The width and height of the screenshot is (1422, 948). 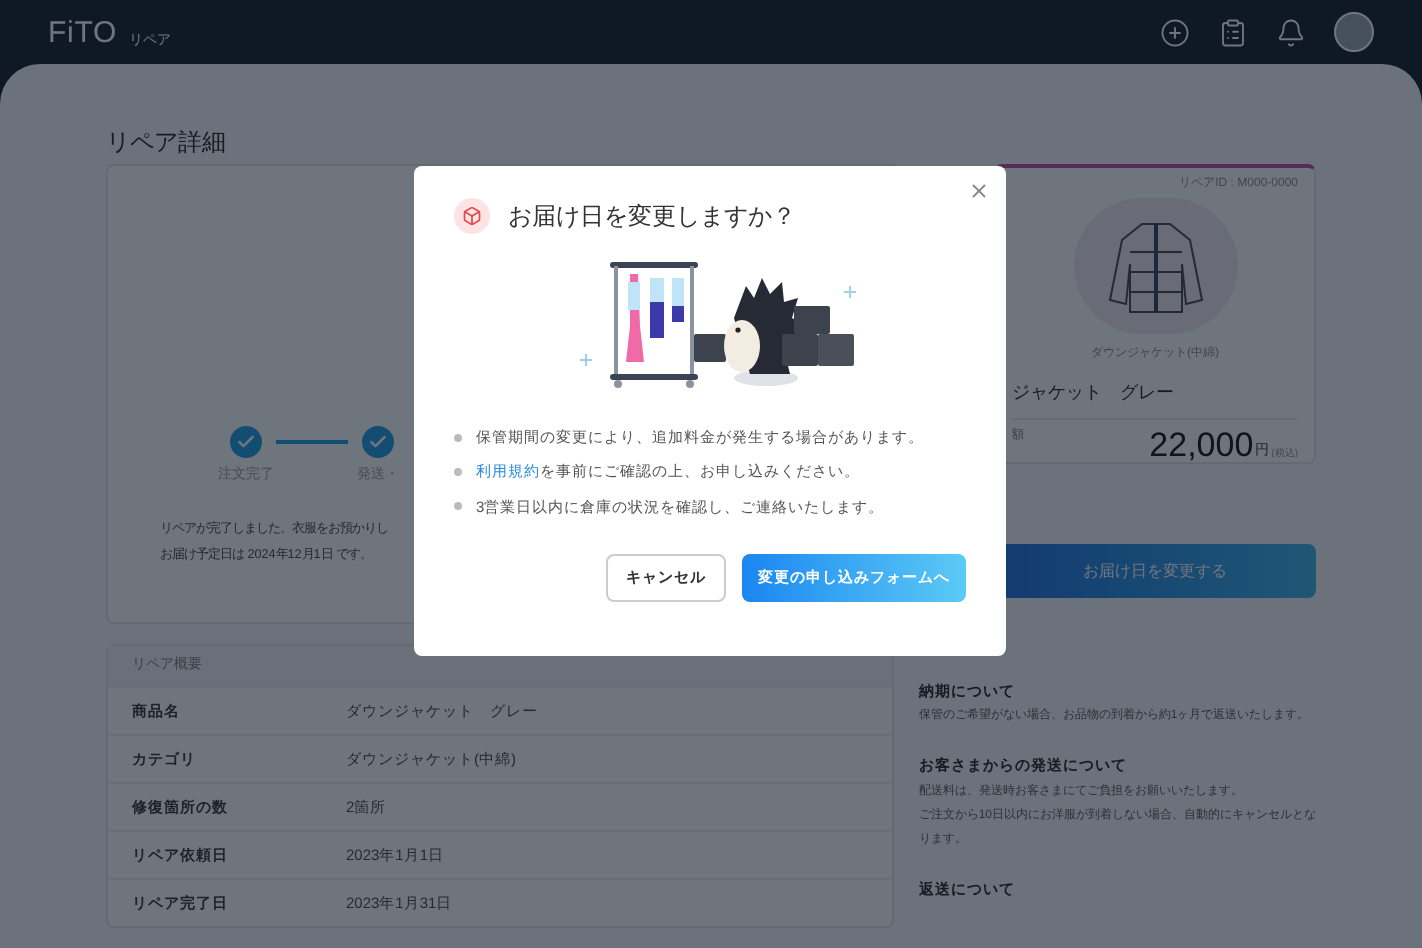 I want to click on box-icon, so click(x=472, y=216).